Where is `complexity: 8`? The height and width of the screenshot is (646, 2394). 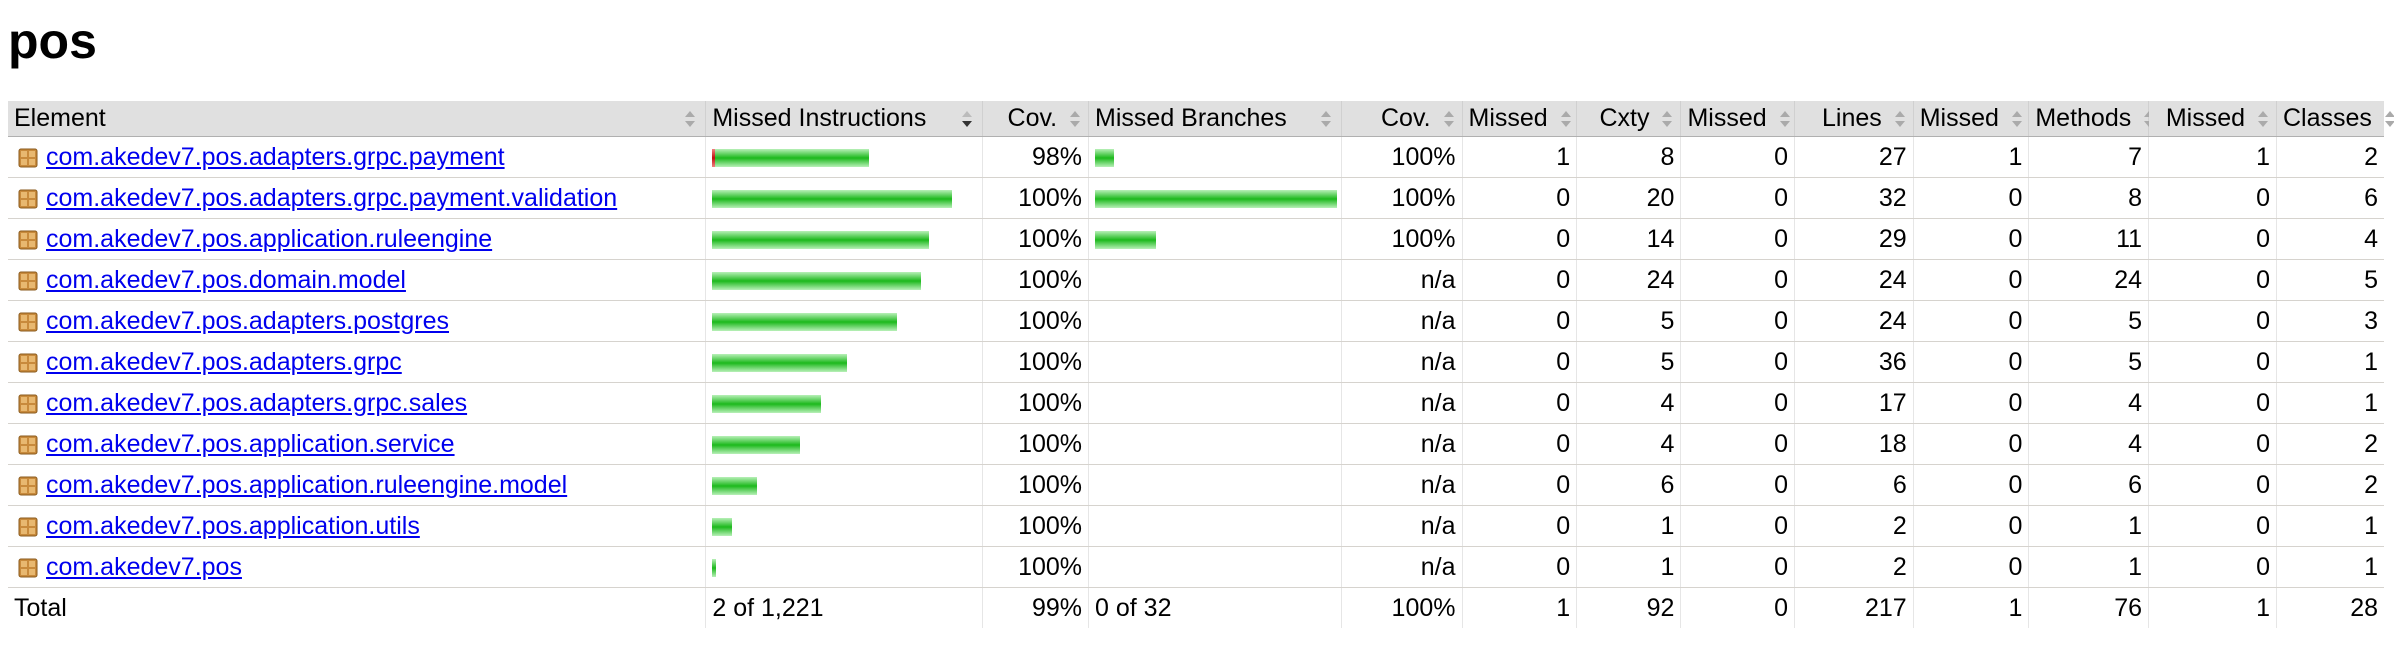 complexity: 8 is located at coordinates (1628, 157).